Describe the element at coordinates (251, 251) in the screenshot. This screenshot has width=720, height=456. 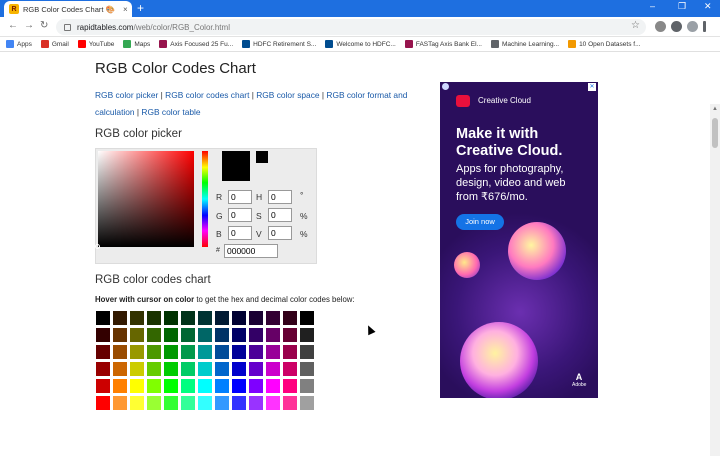
I see `hex-input: 000000` at that location.